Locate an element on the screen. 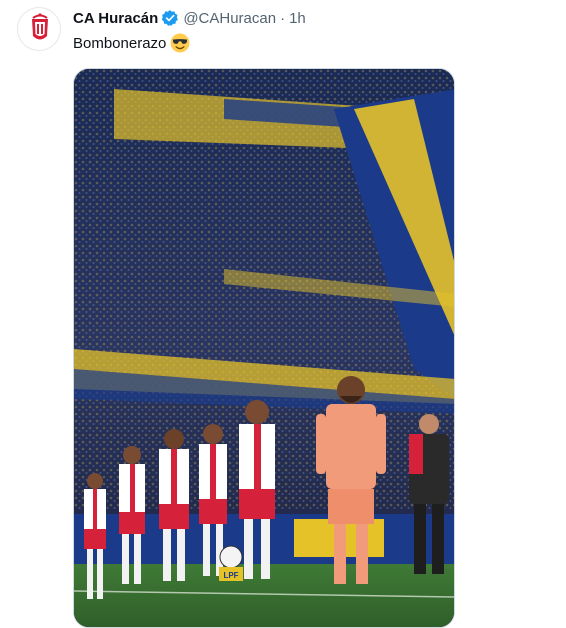 This screenshot has height=628, width=566. display-name: CA Huracán is located at coordinates (115, 18).